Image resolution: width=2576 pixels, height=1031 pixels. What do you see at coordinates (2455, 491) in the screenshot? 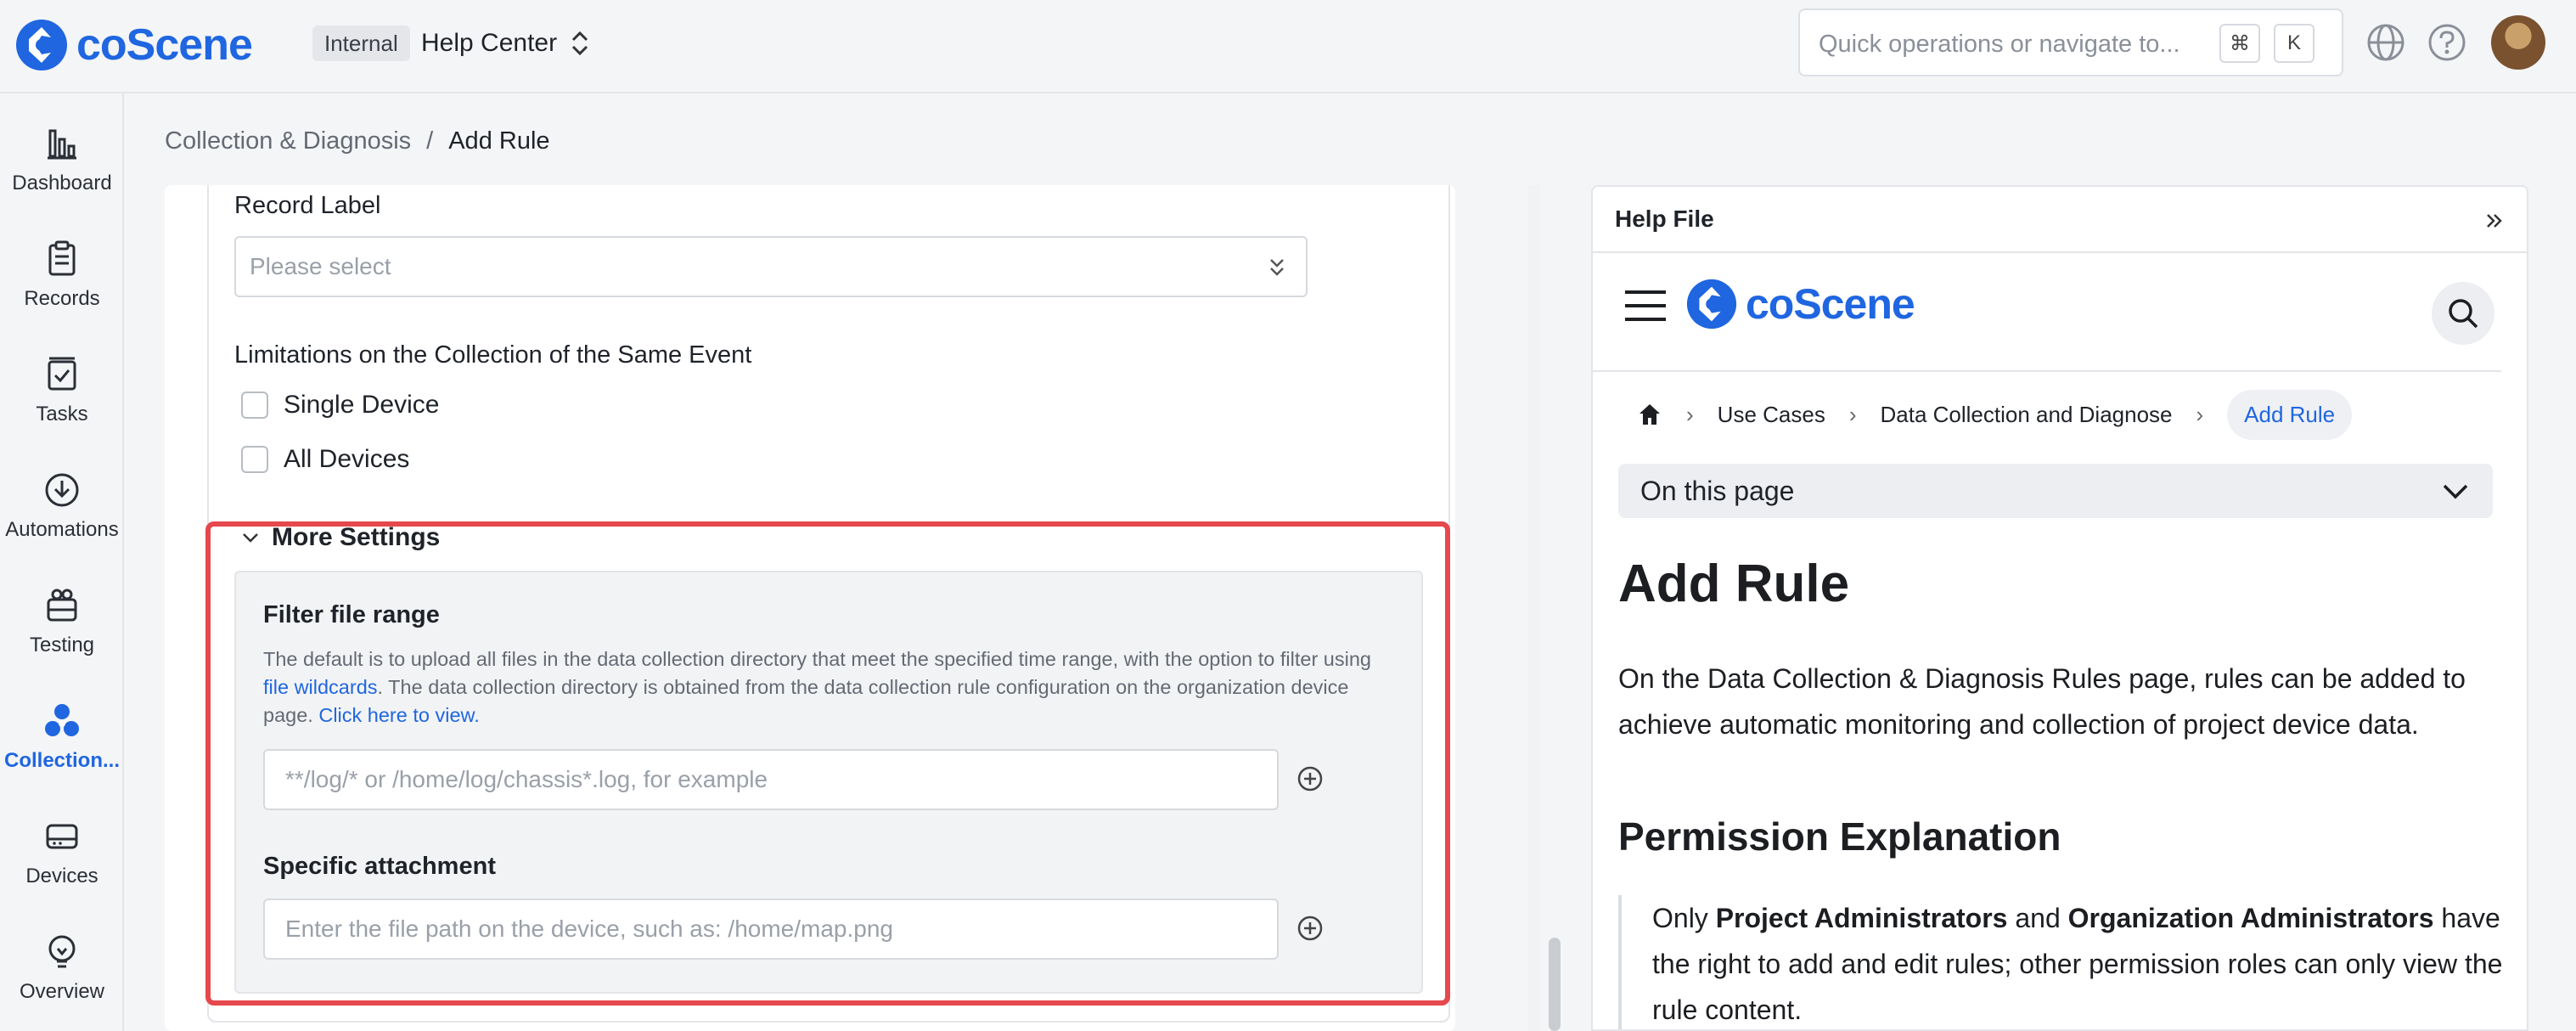
I see `chevron-down-icon` at bounding box center [2455, 491].